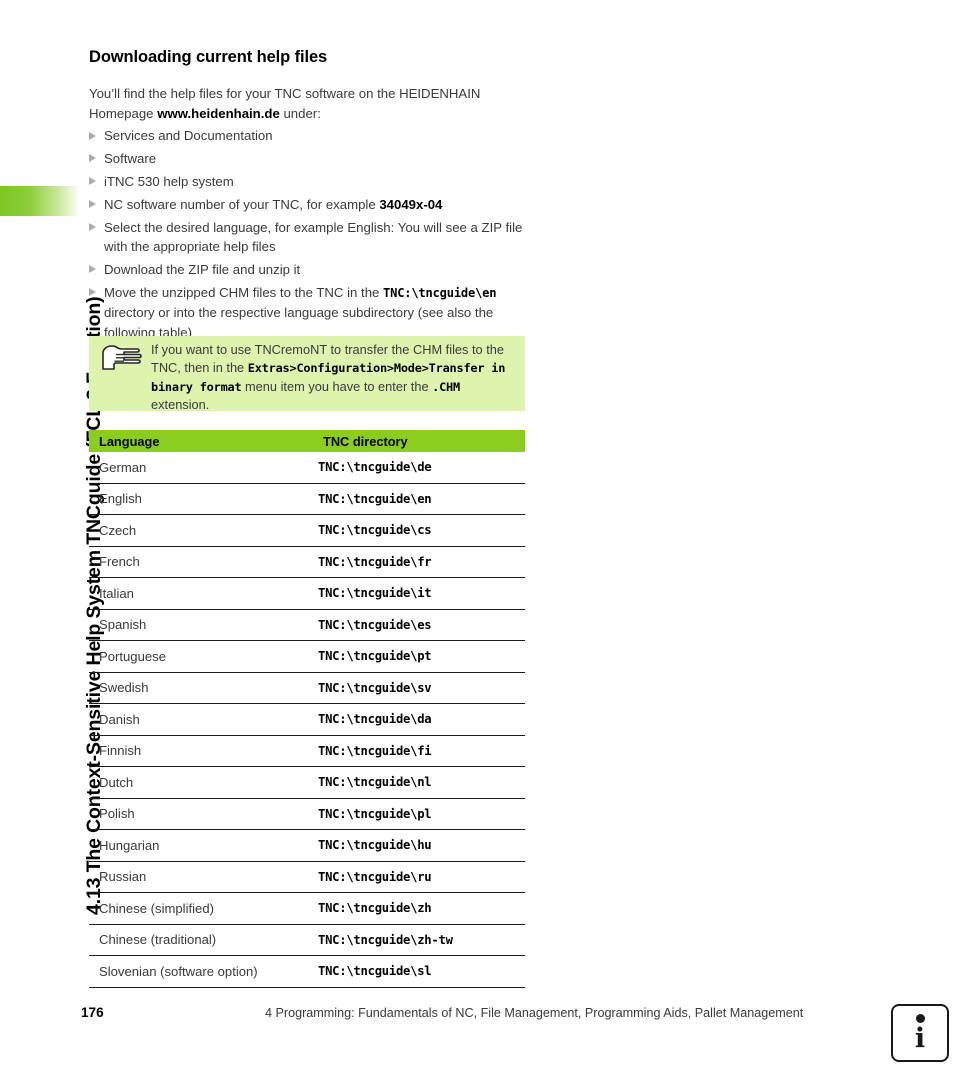 This screenshot has height=1091, width=954. Describe the element at coordinates (180, 404) in the screenshot. I see `note-part-3: extension.` at that location.